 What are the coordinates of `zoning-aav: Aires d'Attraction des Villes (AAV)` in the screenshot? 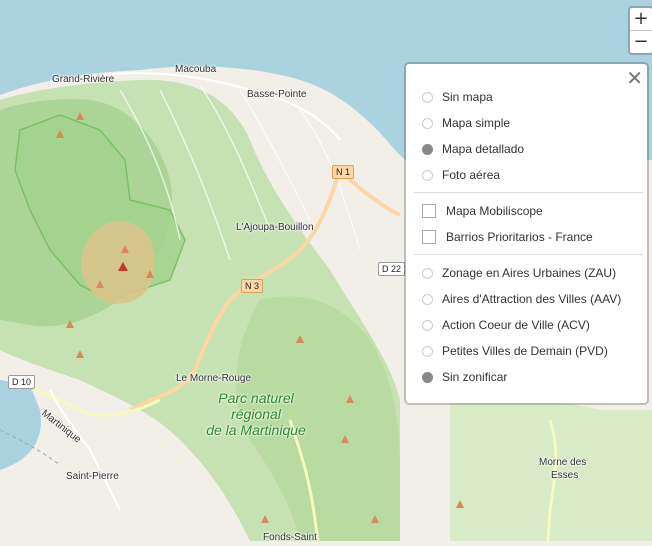 It's located at (528, 299).